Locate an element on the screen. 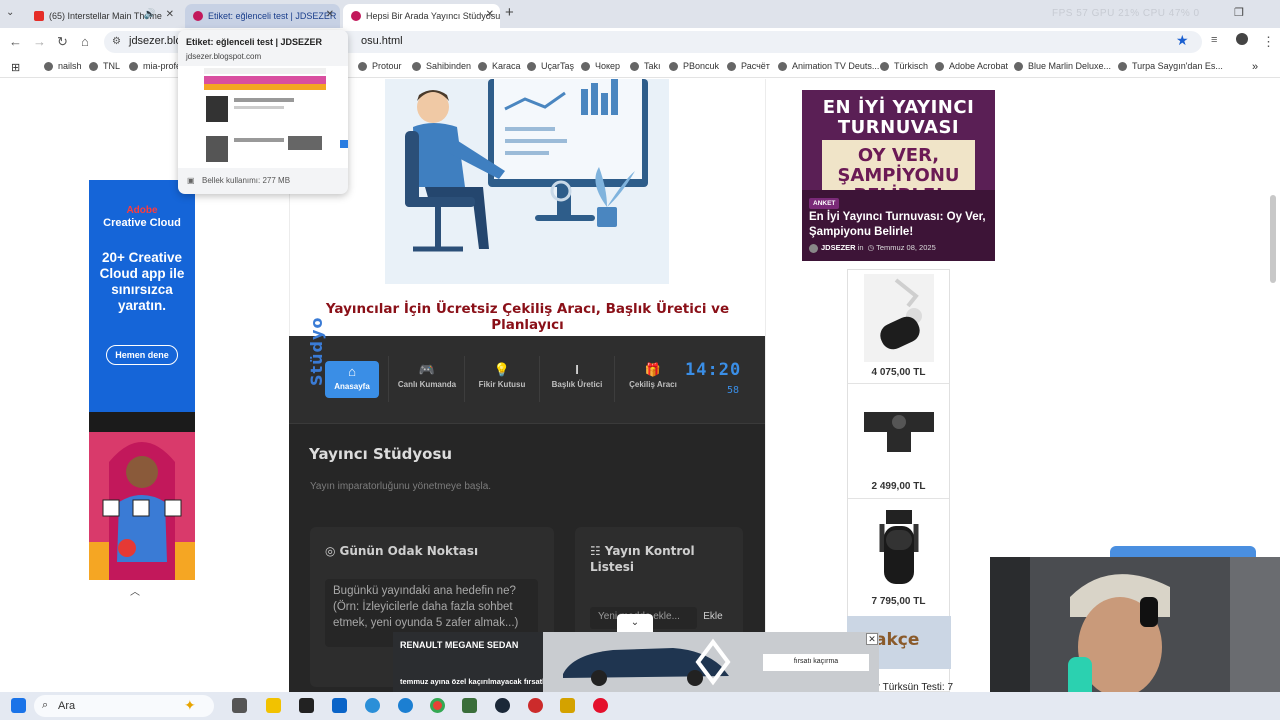 The height and width of the screenshot is (720, 1280). nav-canli-kumanda: 🎮 Canlı Kumanda is located at coordinates (427, 382).